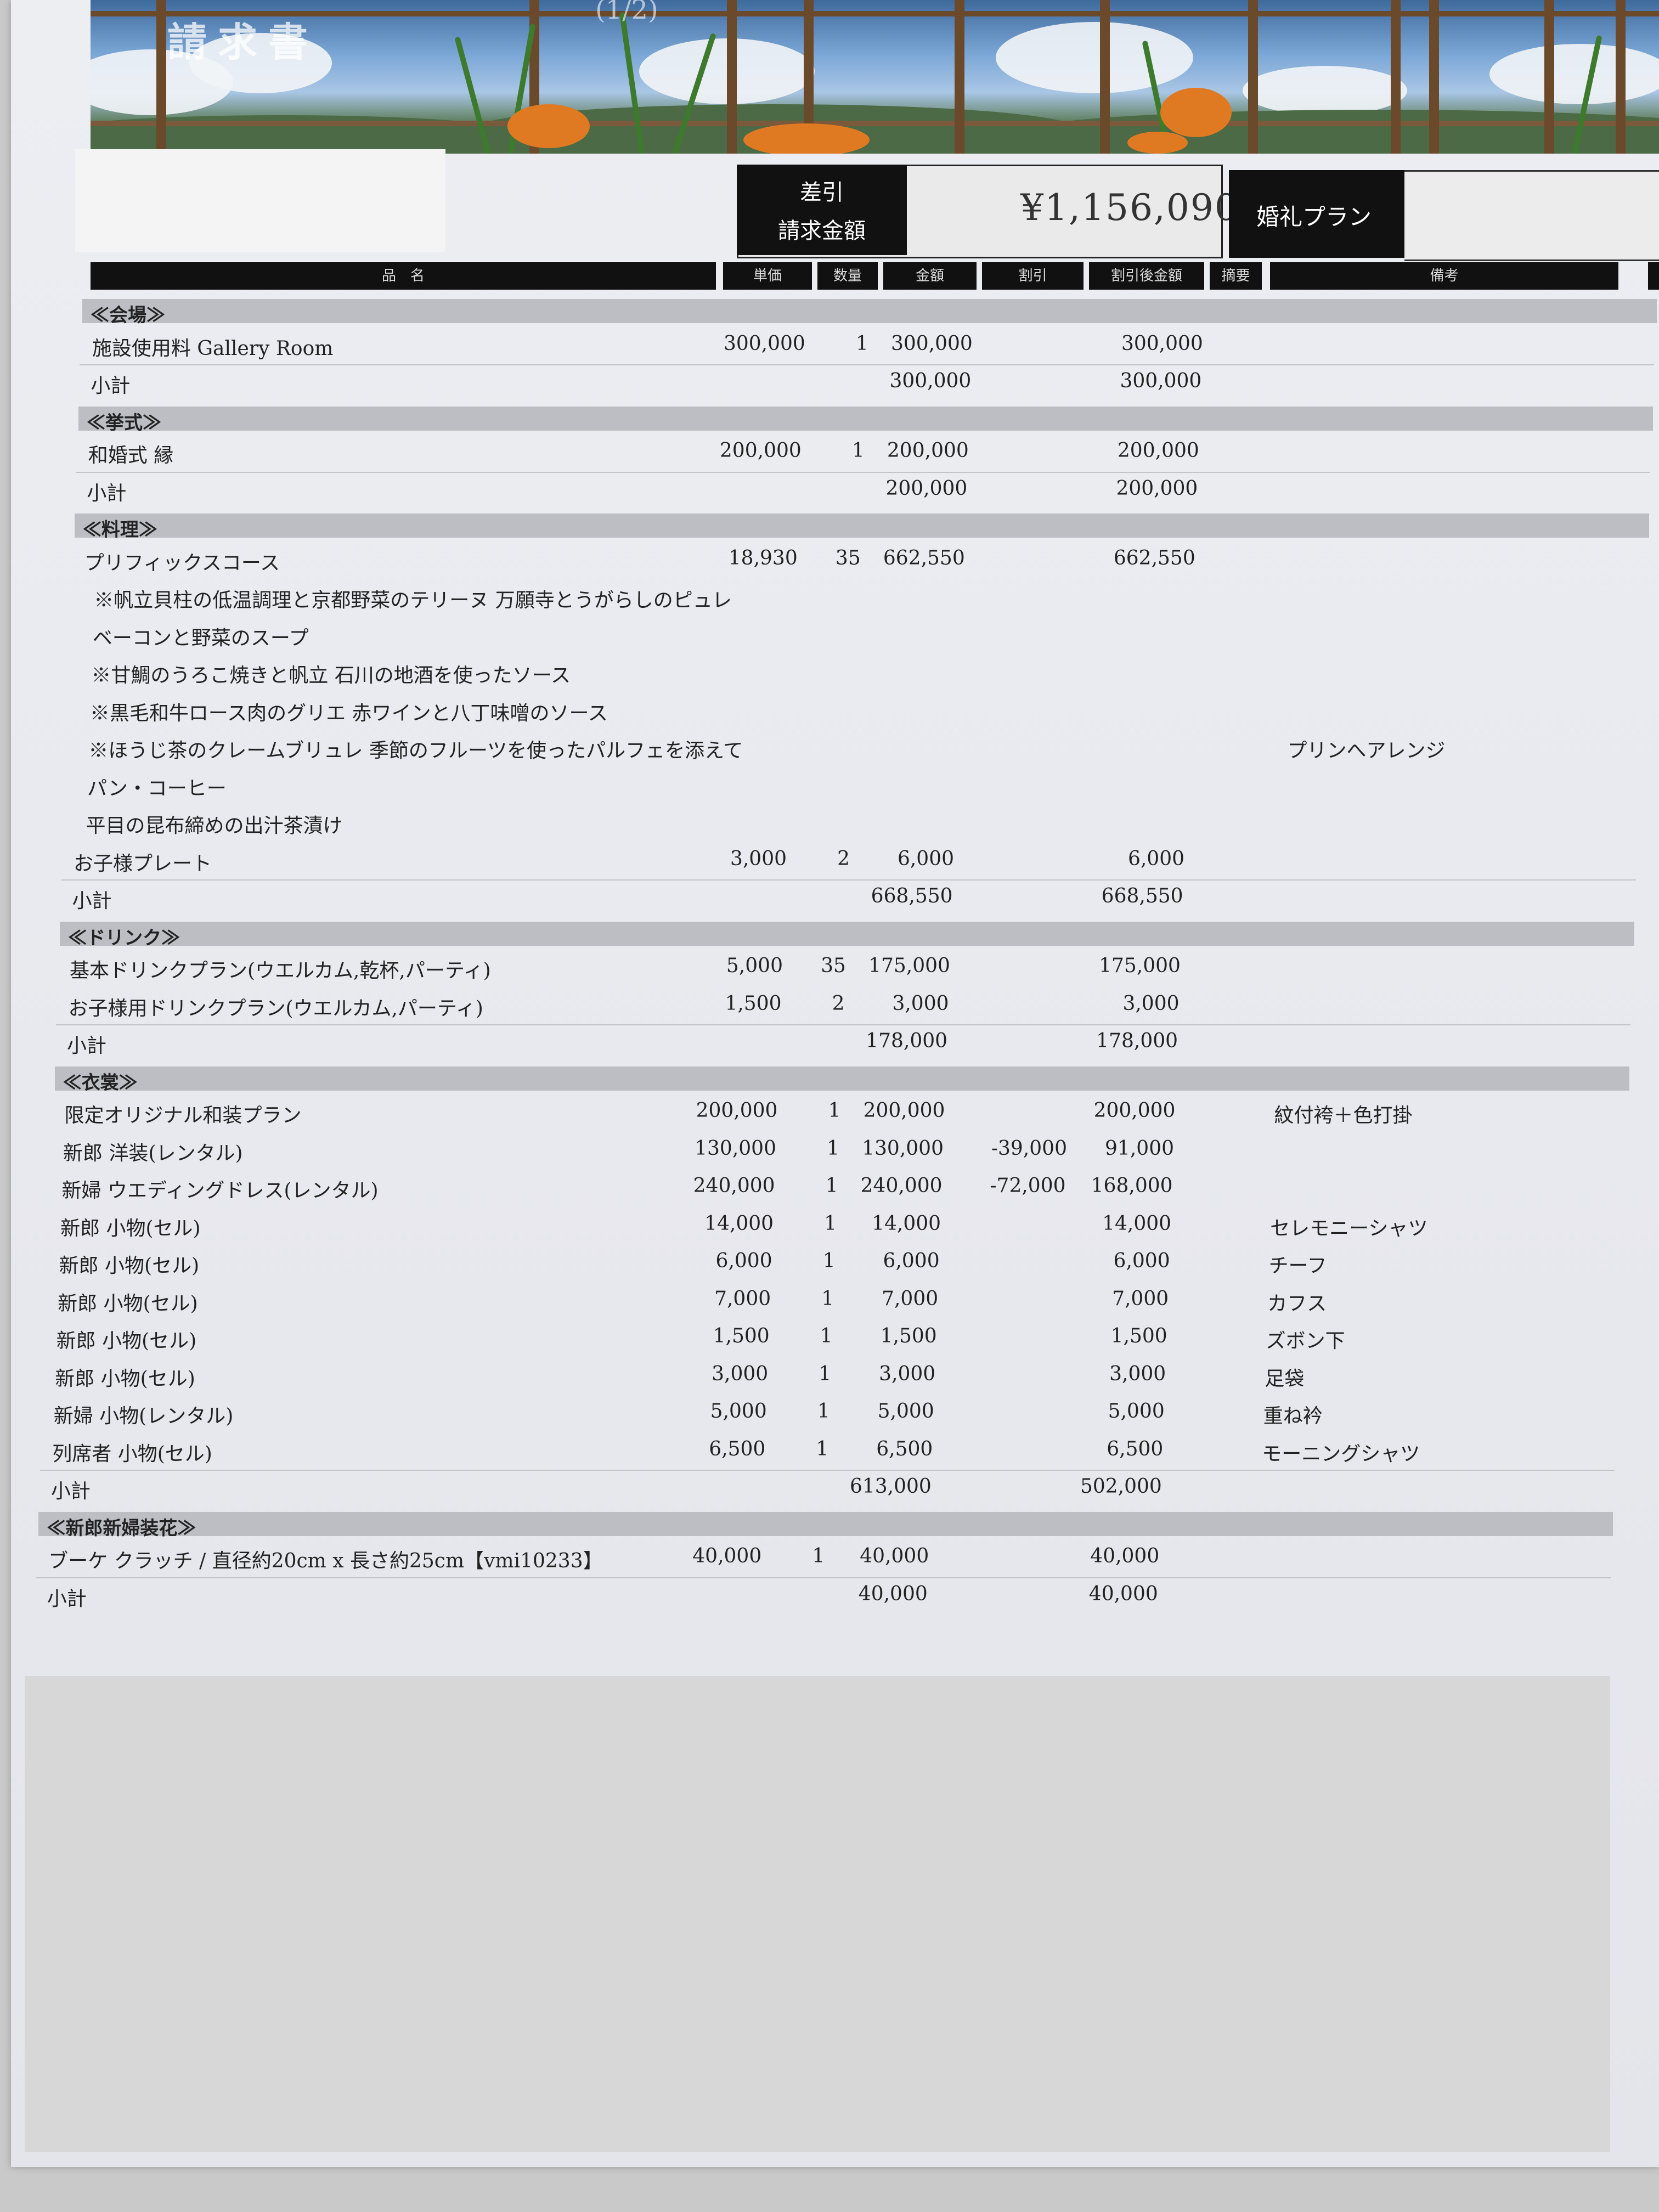  Describe the element at coordinates (737, 1448) in the screenshot. I see `line-item-unit-price: 6,500` at that location.